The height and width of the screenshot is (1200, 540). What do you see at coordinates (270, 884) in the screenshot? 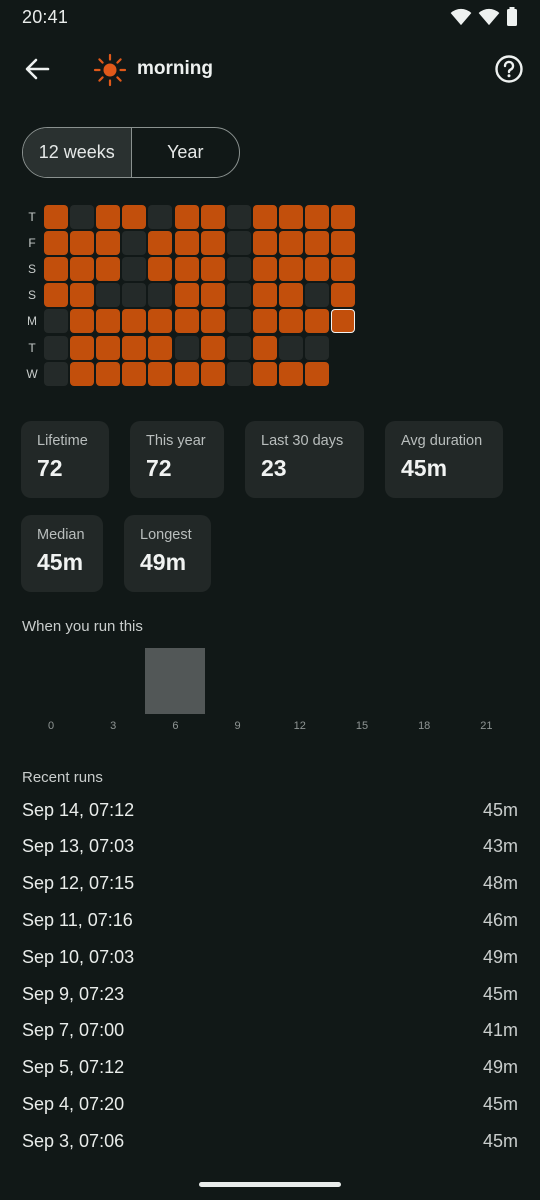
I see `run-list-item: Sep 12, 07:15 48m` at bounding box center [270, 884].